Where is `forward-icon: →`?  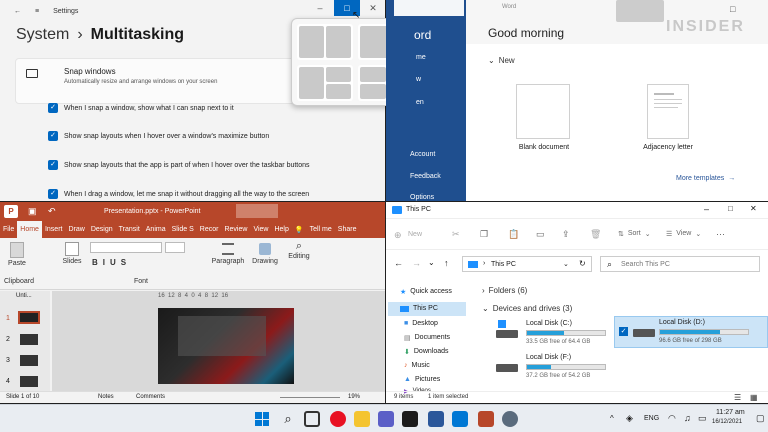 forward-icon: → is located at coordinates (416, 263).